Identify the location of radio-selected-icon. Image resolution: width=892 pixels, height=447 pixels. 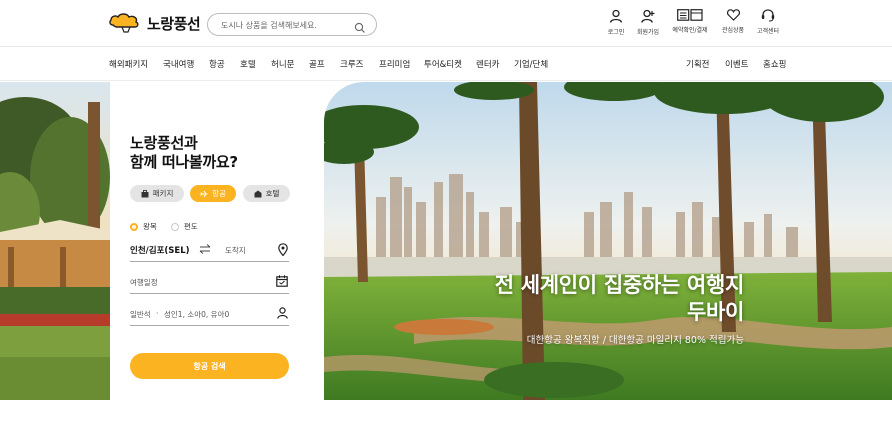
(134, 226).